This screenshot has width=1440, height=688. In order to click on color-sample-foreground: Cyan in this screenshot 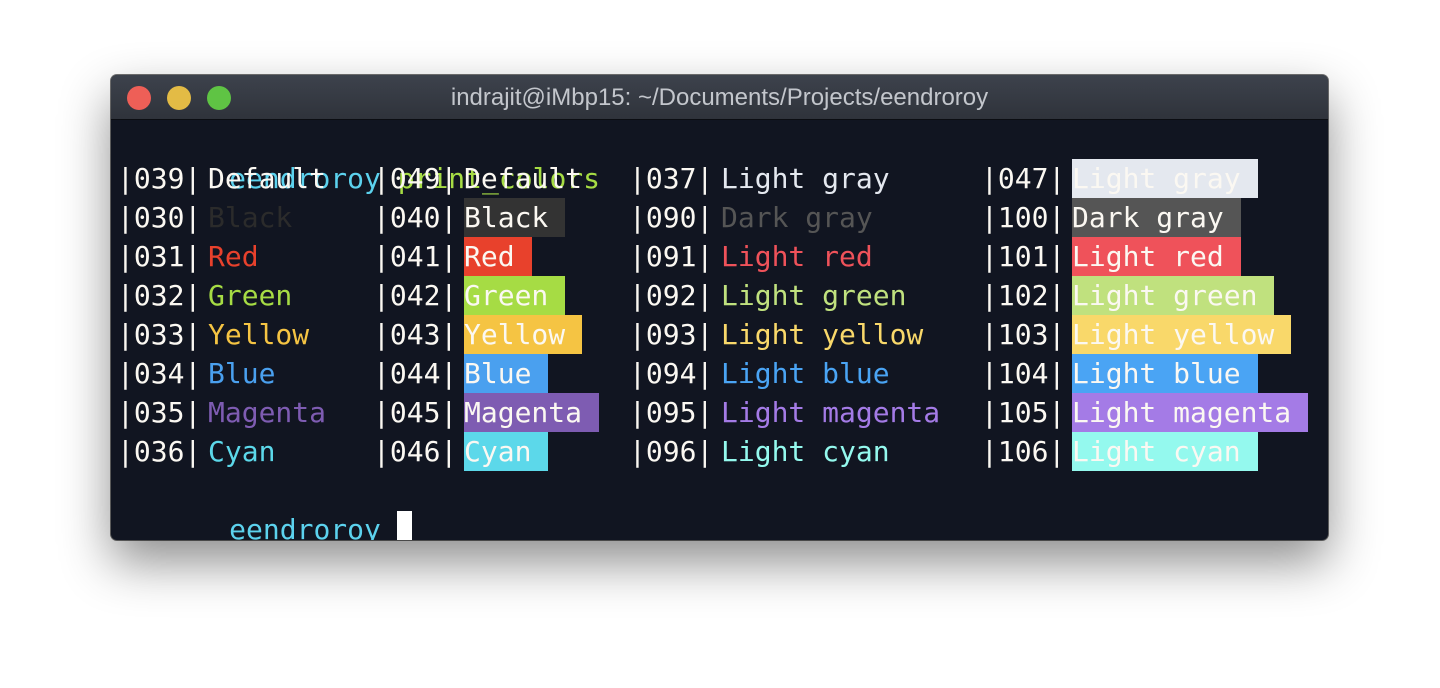, I will do `click(242, 451)`.